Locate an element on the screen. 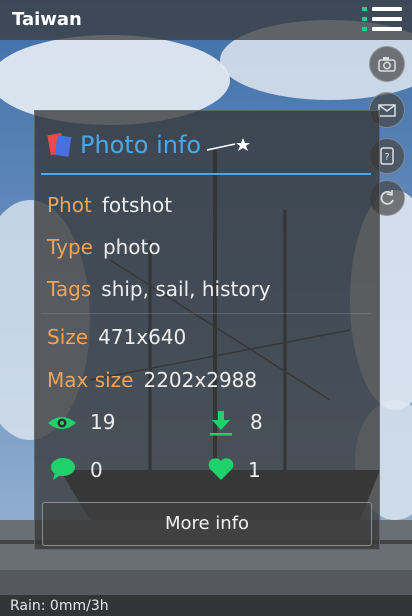 Image resolution: width=412 pixels, height=616 pixels. download-icon is located at coordinates (221, 423).